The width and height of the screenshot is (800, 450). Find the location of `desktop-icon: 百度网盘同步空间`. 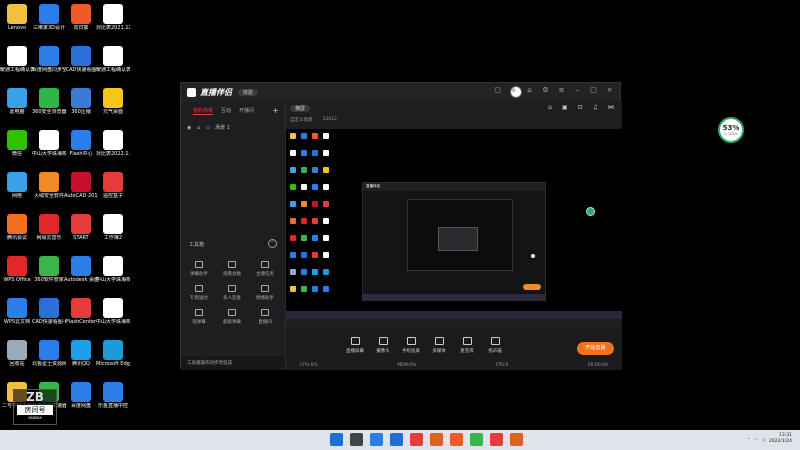

desktop-icon: 百度网盘同步空间 is located at coordinates (49, 59).